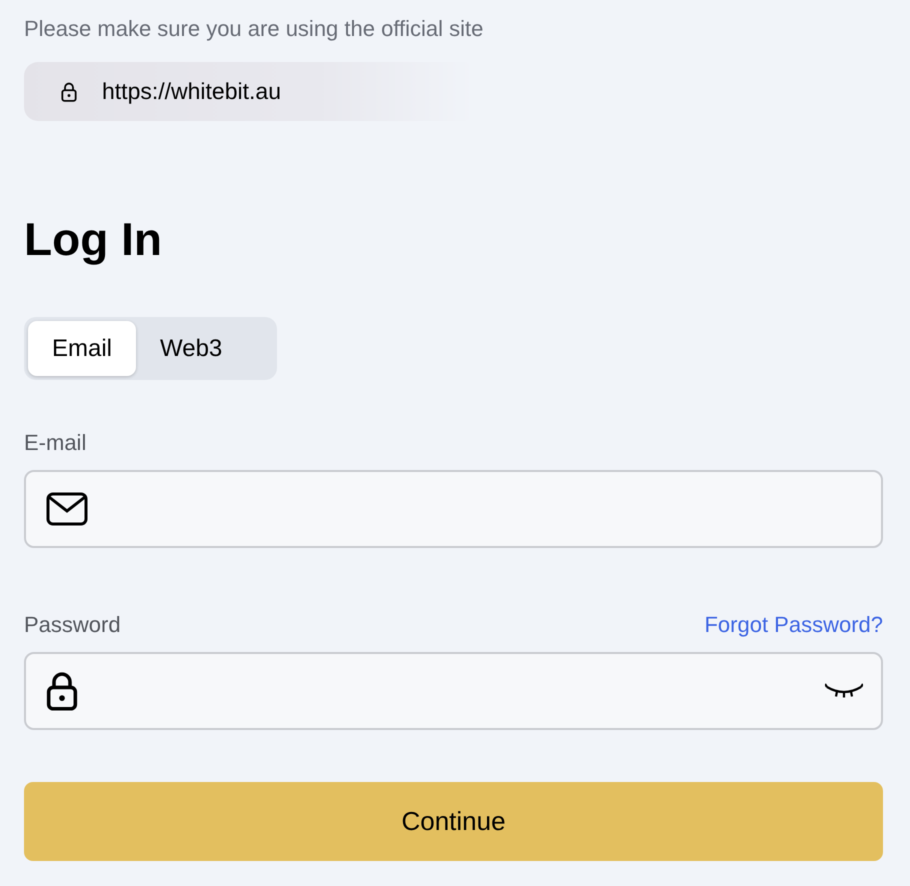 Image resolution: width=910 pixels, height=886 pixels. I want to click on forgot-password-link: Forgot Password?, so click(793, 625).